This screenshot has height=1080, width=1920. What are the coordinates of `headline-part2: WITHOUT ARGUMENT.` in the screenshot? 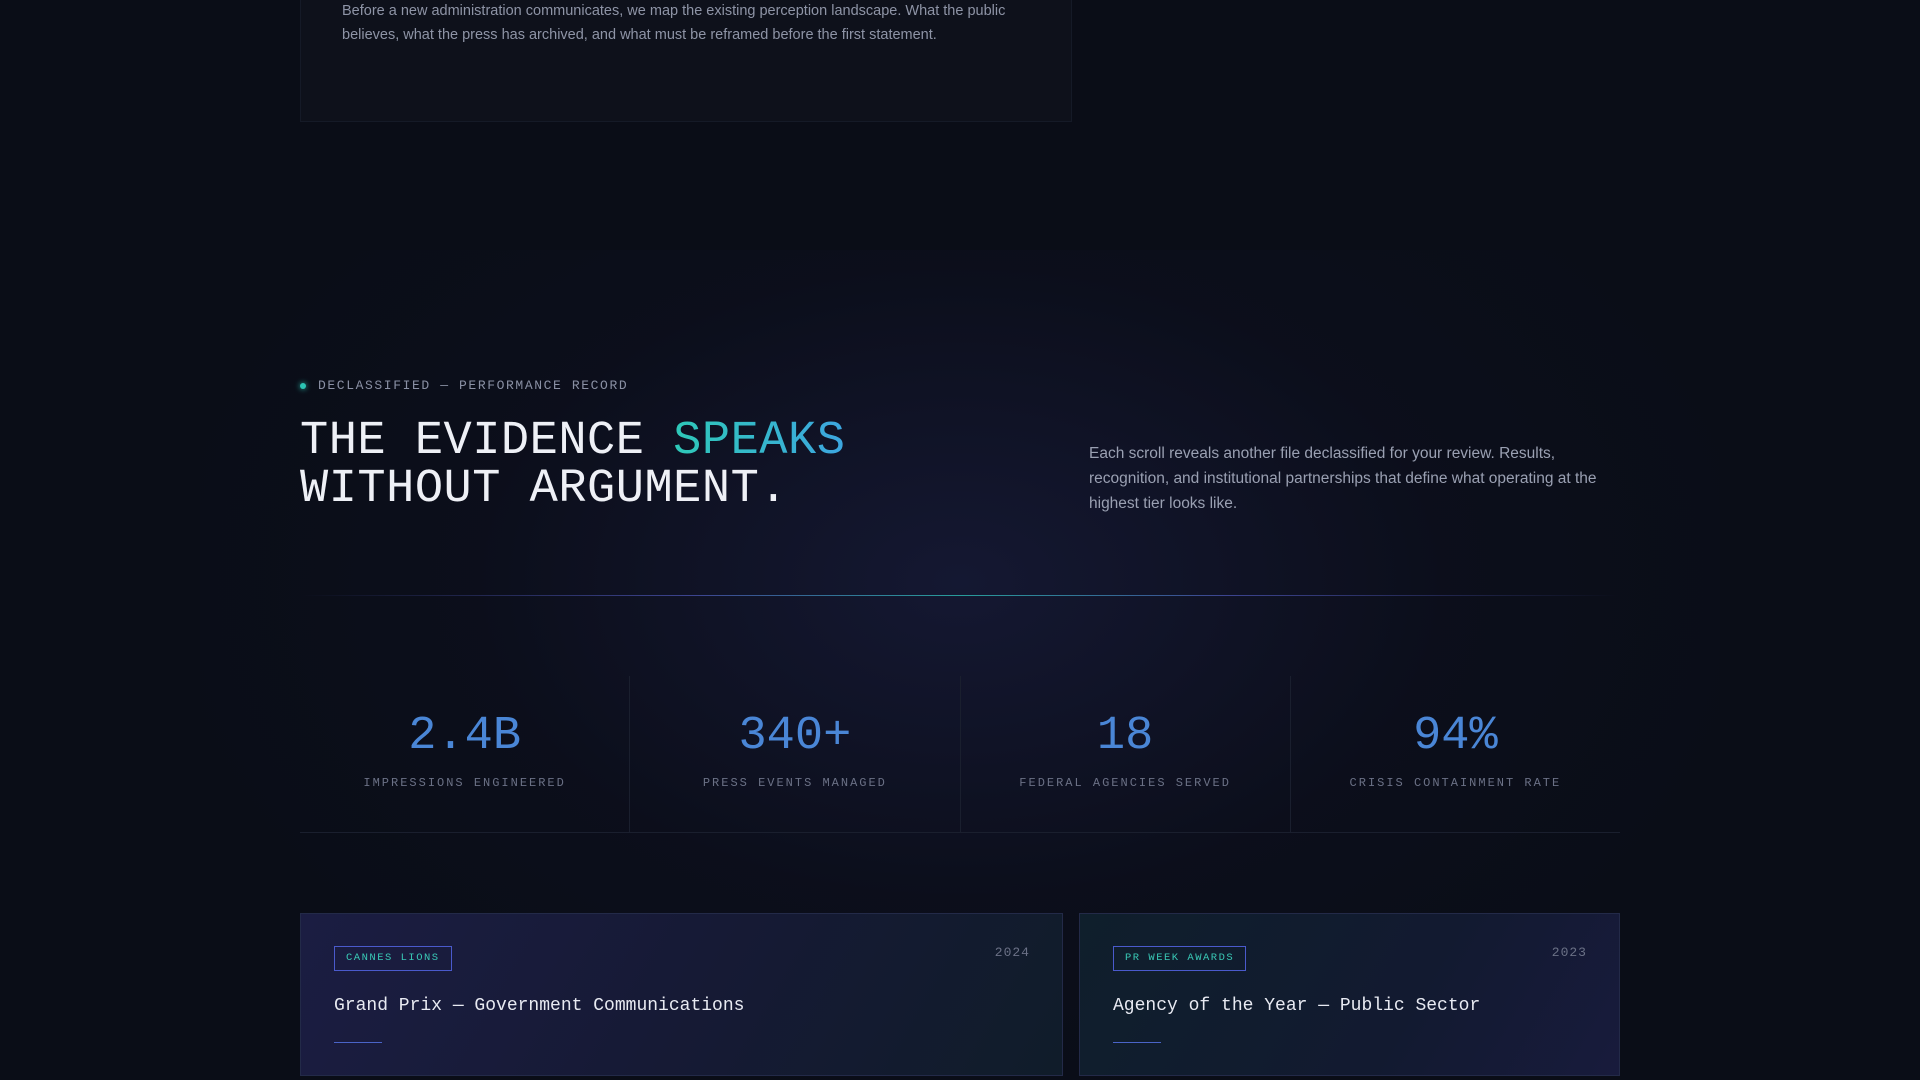 It's located at (544, 489).